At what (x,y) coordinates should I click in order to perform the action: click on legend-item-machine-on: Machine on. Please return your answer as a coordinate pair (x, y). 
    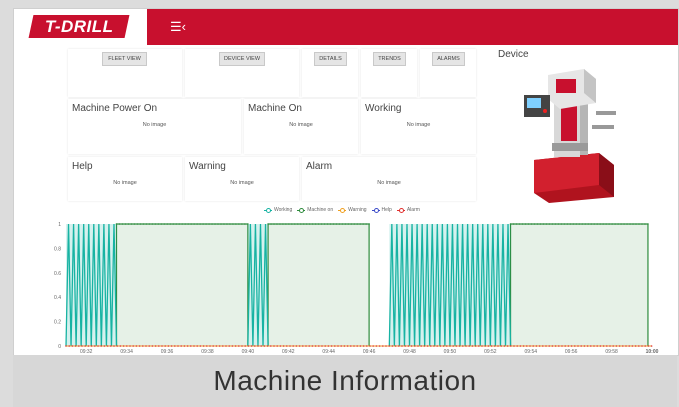
    Looking at the image, I should click on (315, 210).